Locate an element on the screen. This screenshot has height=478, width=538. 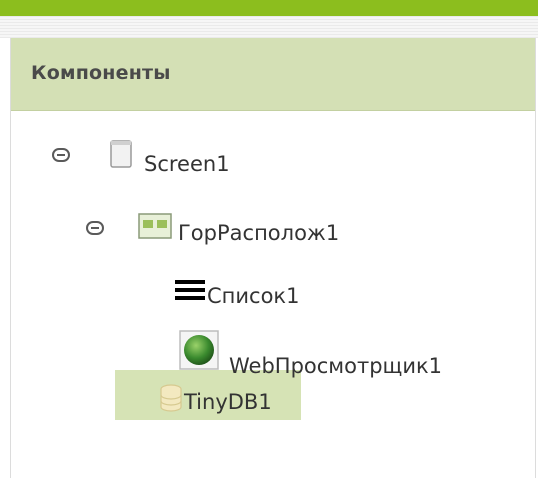
tree-item-tinydb1: TinyDB1 is located at coordinates (235, 398).